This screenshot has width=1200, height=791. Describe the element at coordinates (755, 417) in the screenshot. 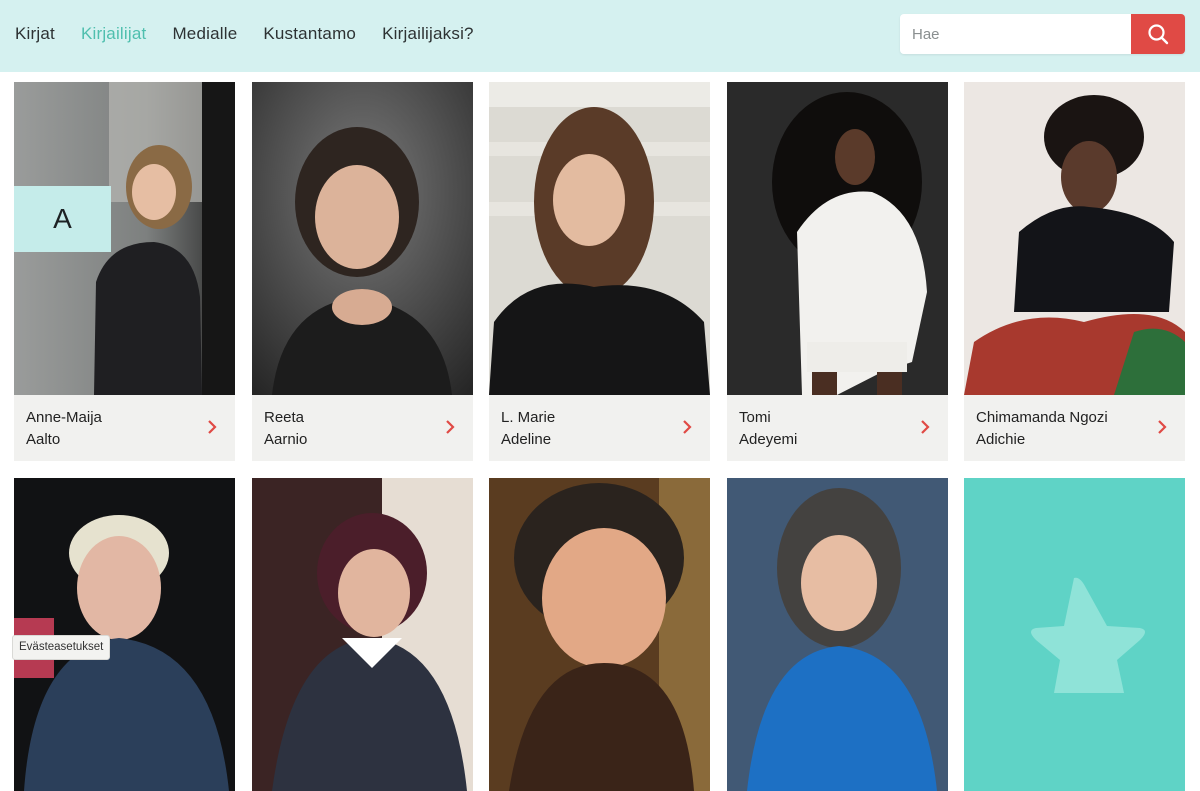

I see `author-first-name: Tomi` at that location.